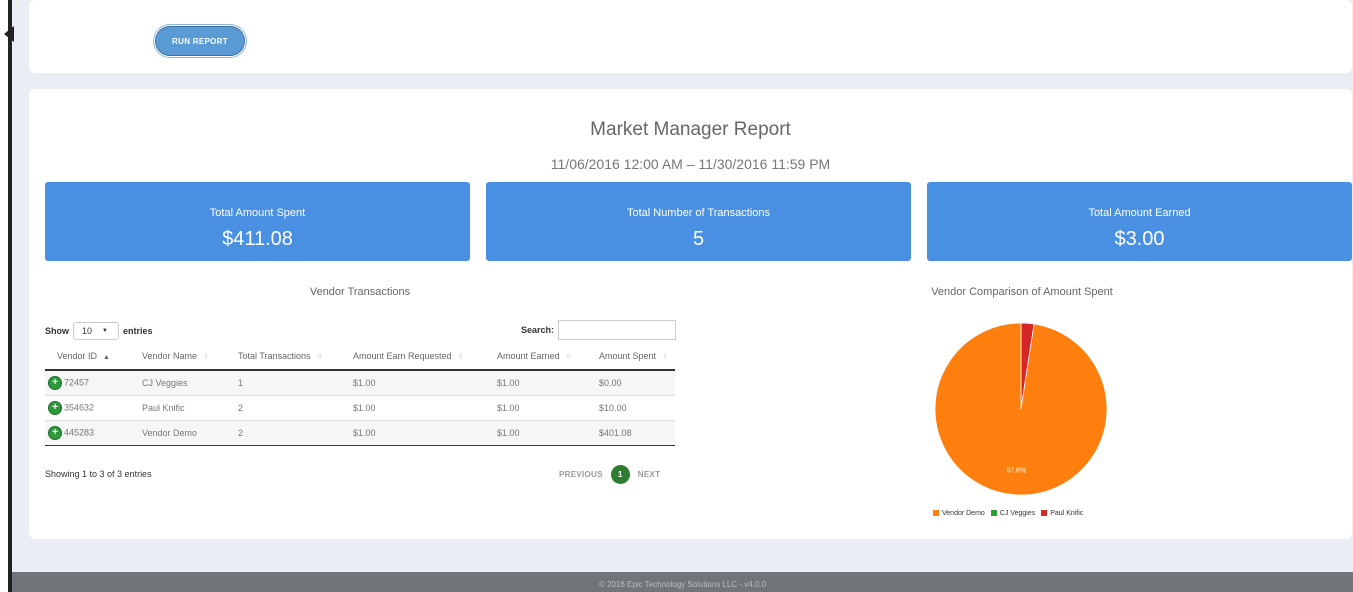  What do you see at coordinates (528, 355) in the screenshot?
I see `column-header-label: Amount Earned` at bounding box center [528, 355].